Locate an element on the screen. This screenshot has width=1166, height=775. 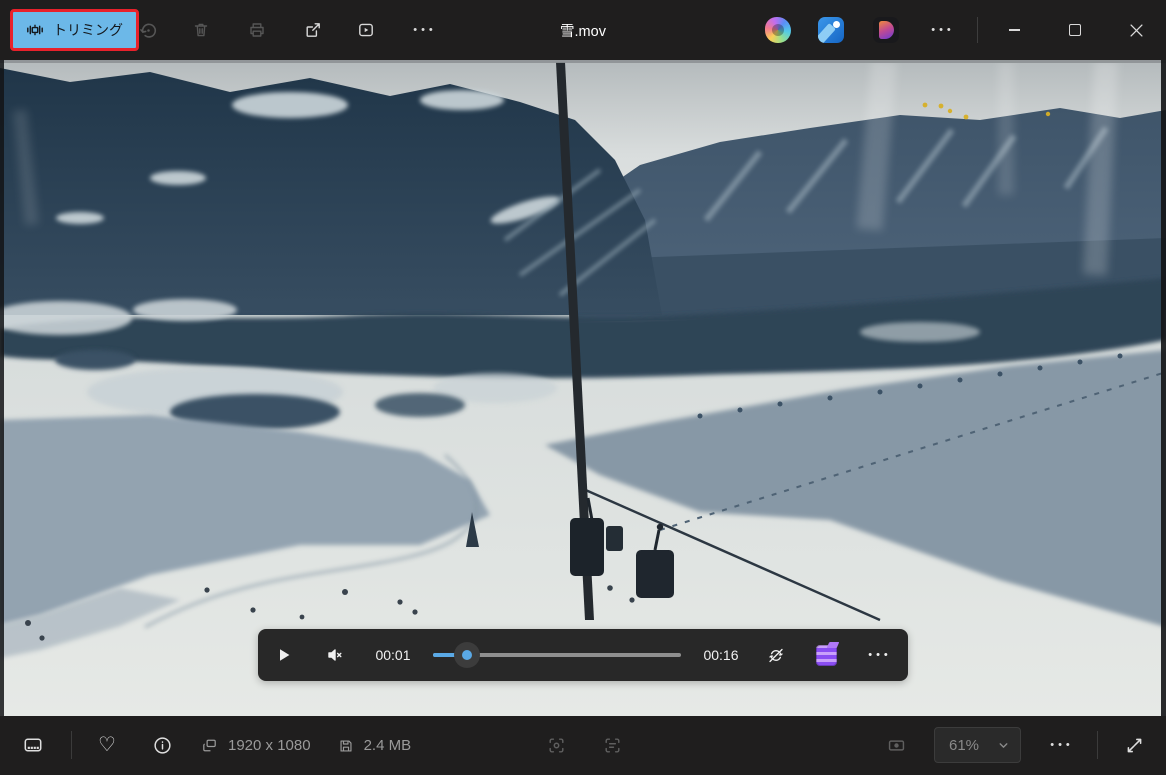
file-metadata: 1920 x 1080 2.4 MB is located at coordinates (305, 745).